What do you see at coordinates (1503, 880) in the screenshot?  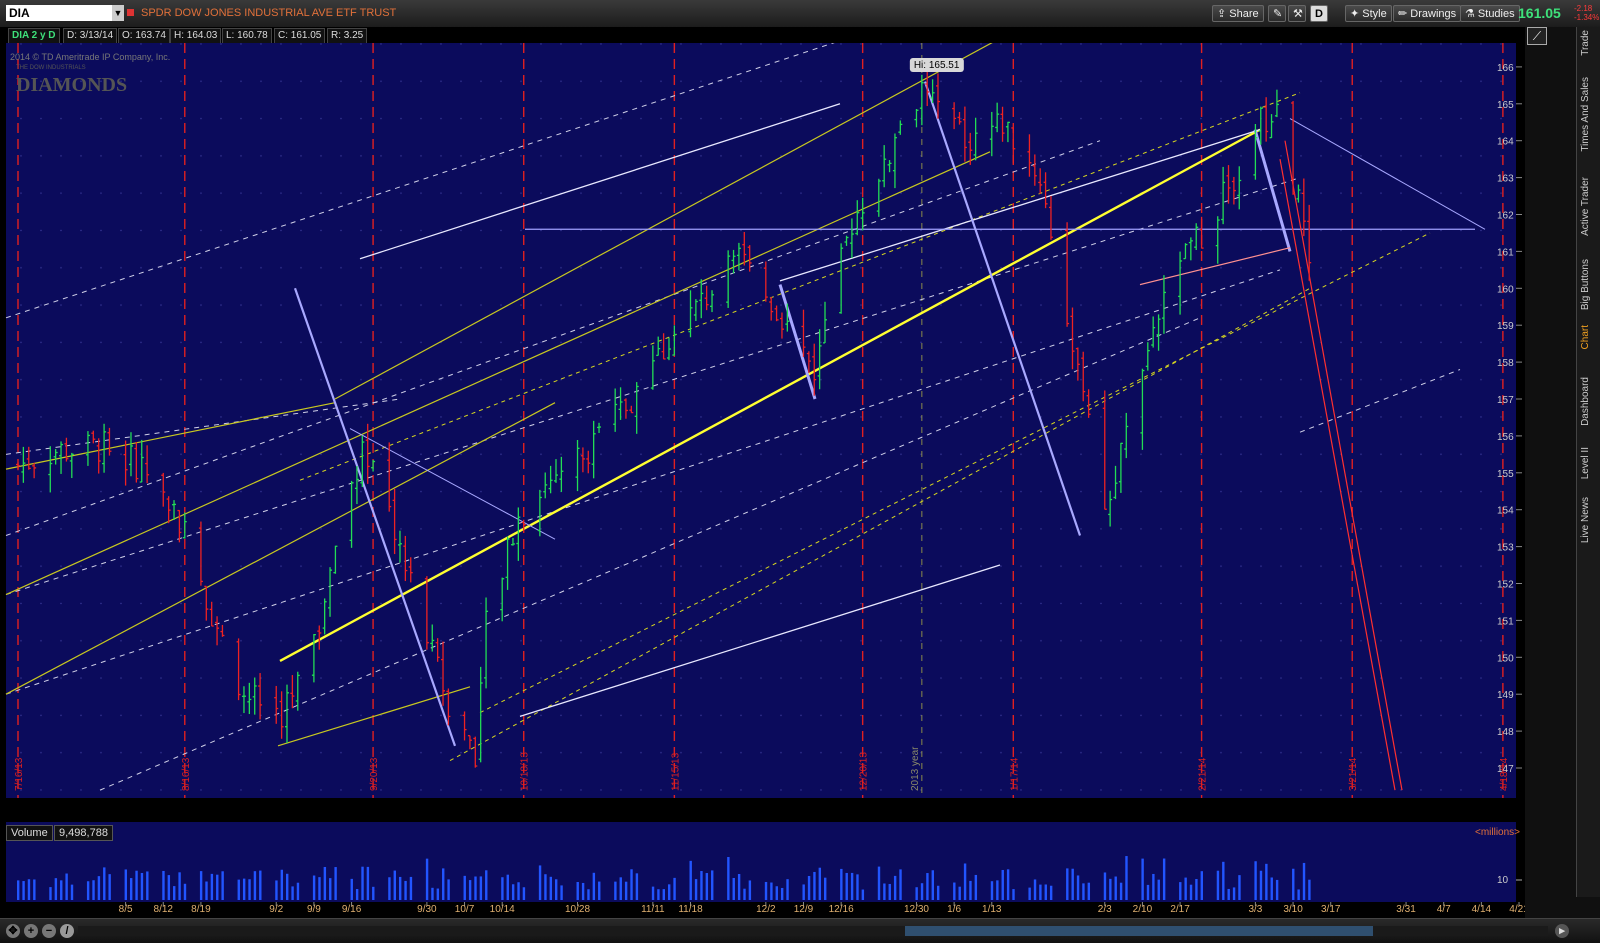 I see `volume-tick-label: 10` at bounding box center [1503, 880].